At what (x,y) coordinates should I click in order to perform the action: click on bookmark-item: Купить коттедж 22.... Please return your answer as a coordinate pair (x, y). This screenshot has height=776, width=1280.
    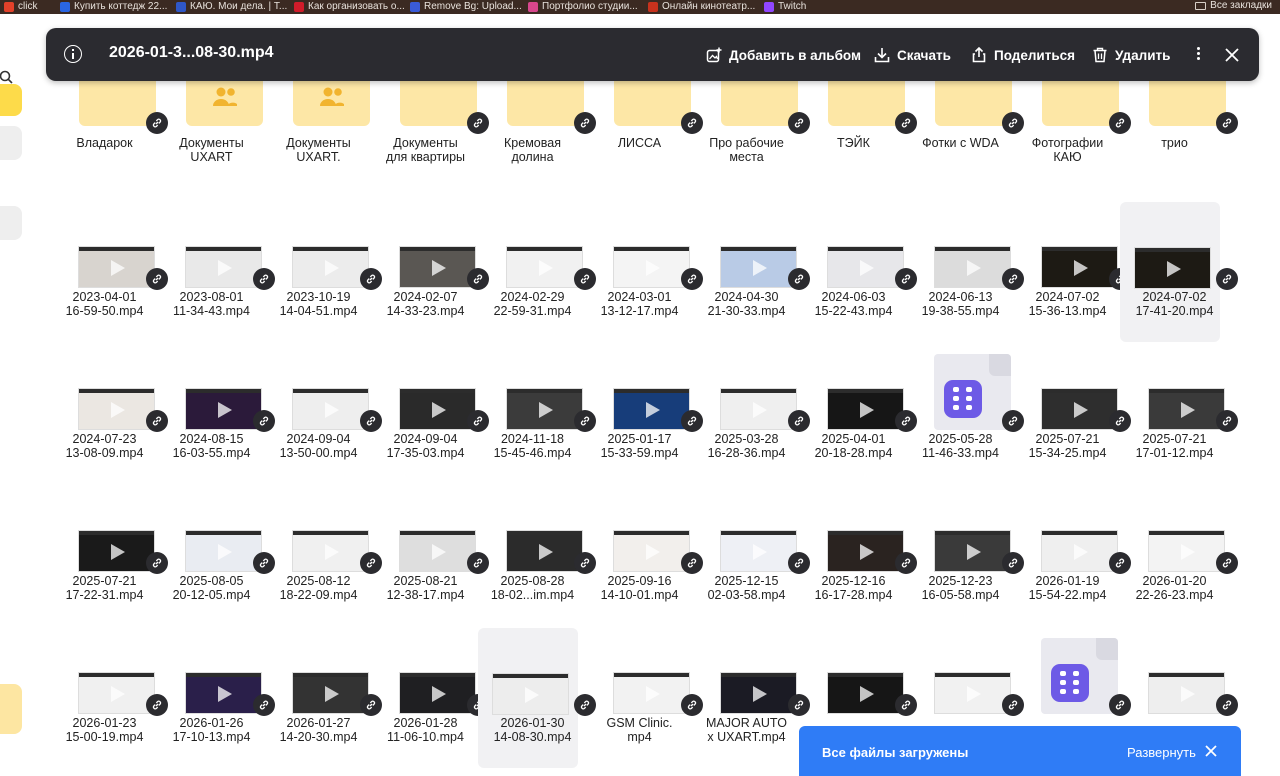
    Looking at the image, I should click on (113, 7).